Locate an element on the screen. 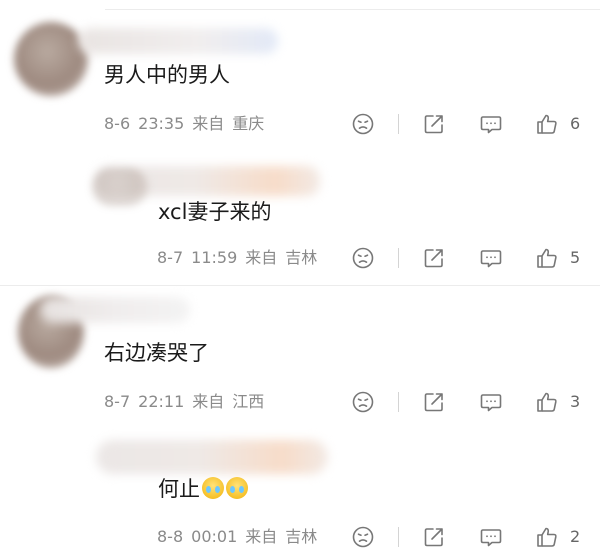  like-count: 3 is located at coordinates (575, 401).